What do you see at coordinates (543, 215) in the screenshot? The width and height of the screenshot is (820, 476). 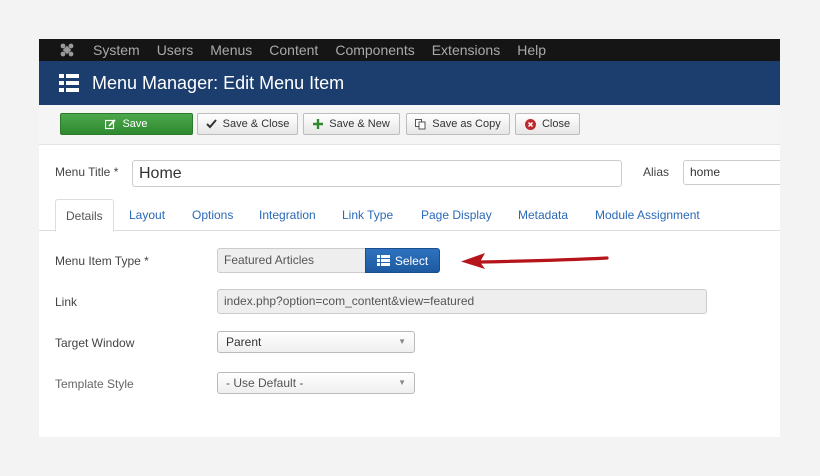 I see `tab-metadata: Metadata` at bounding box center [543, 215].